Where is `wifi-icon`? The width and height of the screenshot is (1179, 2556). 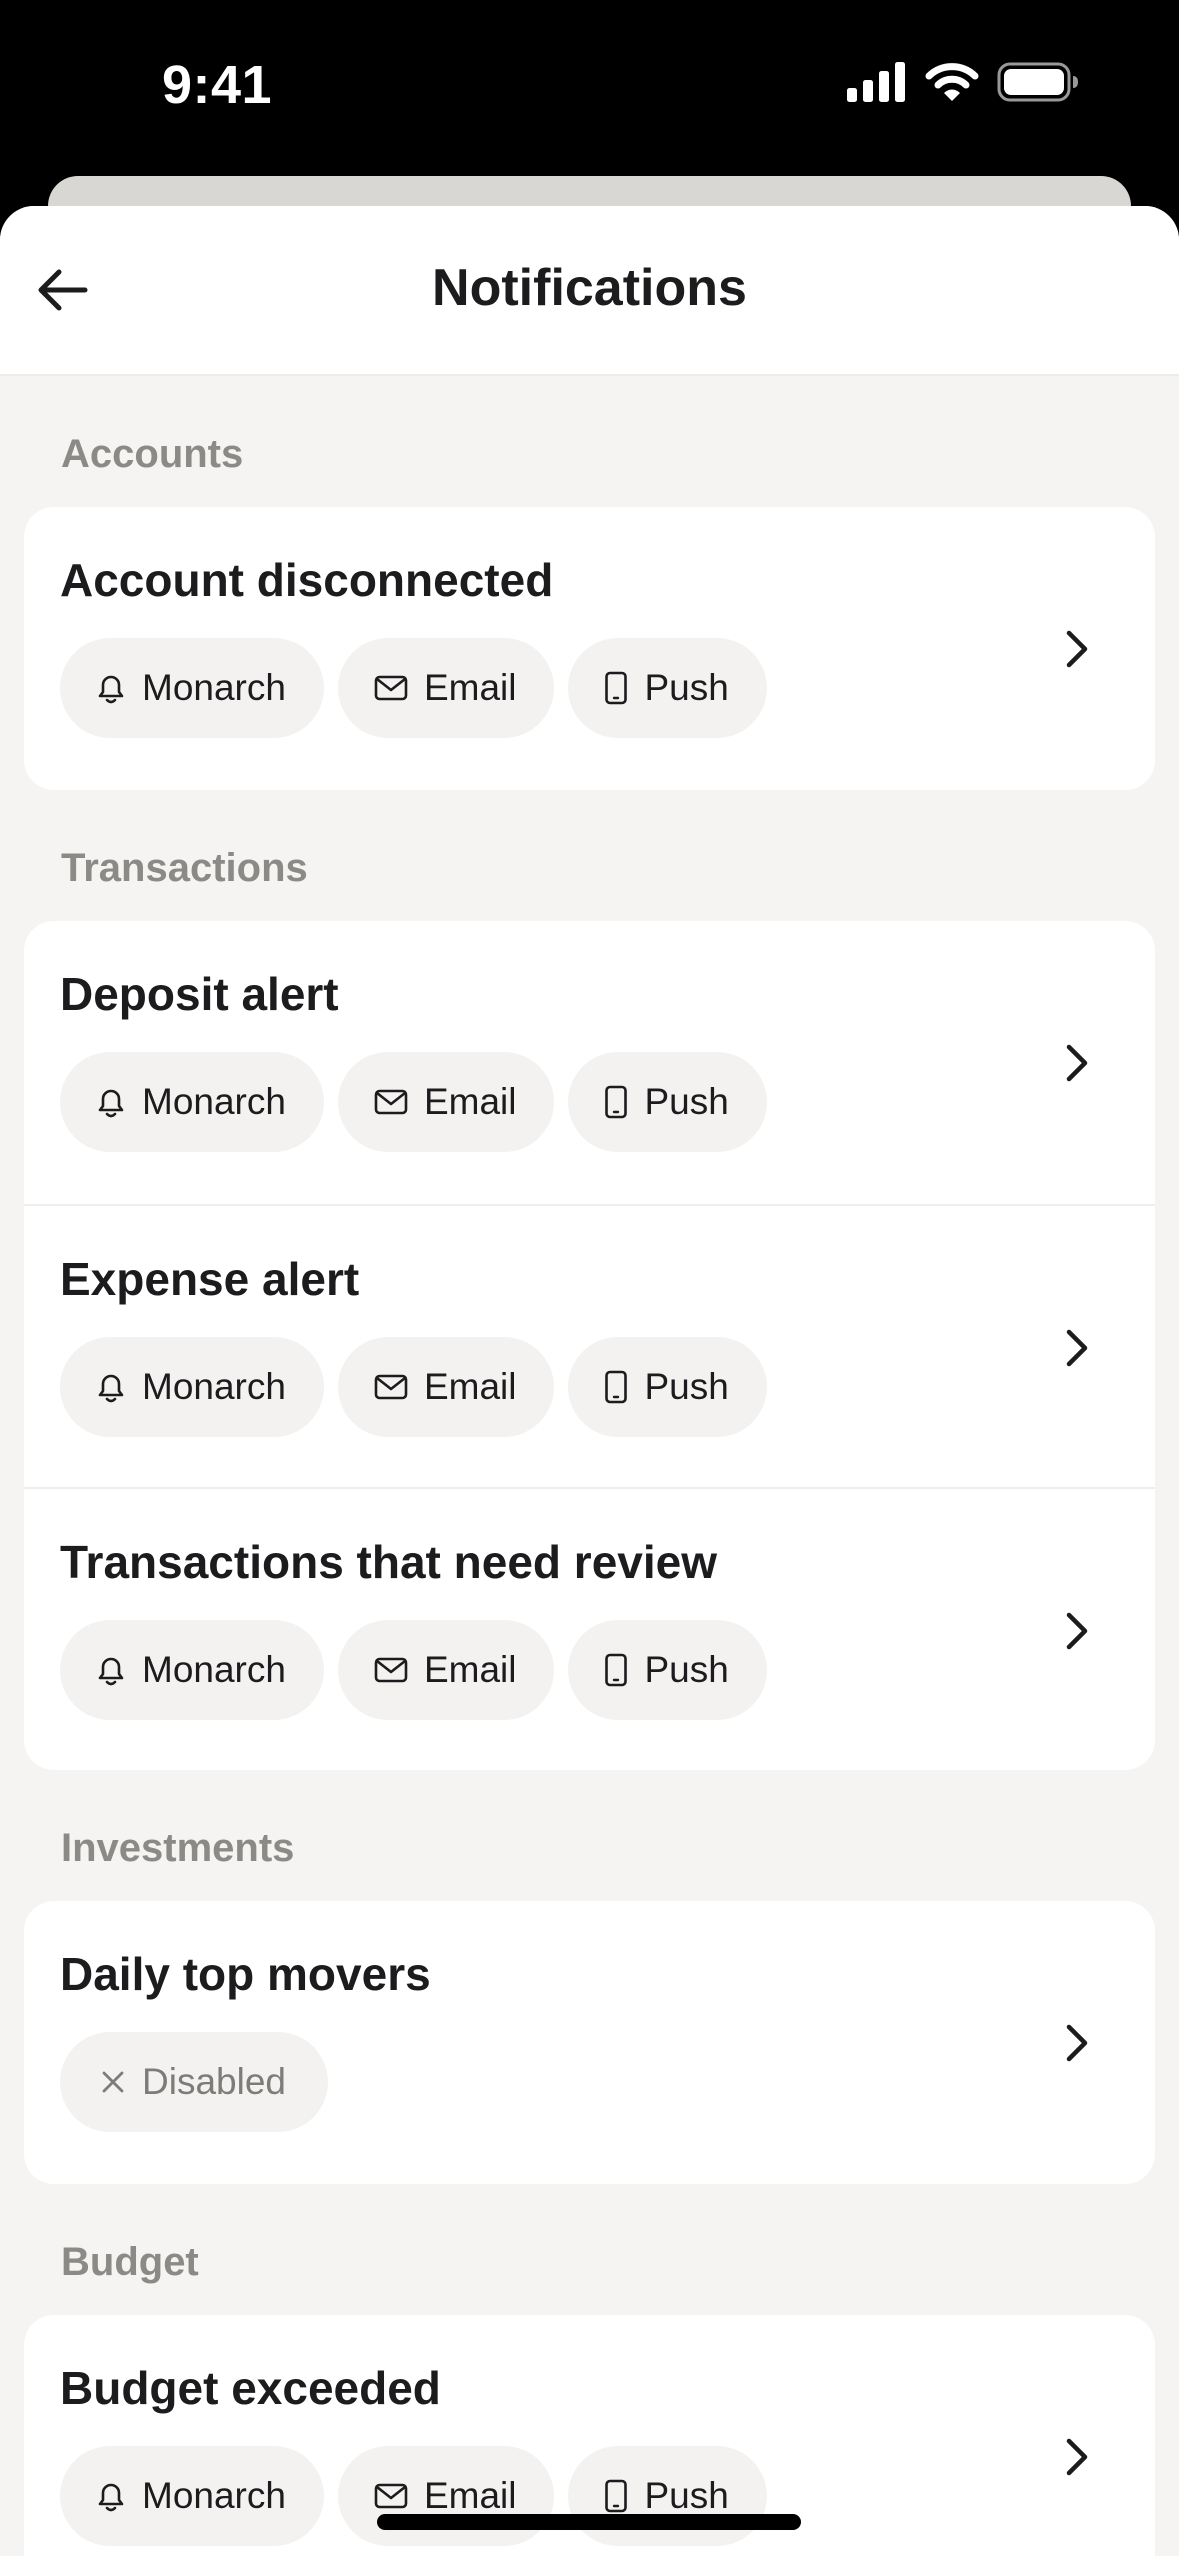
wifi-icon is located at coordinates (952, 82).